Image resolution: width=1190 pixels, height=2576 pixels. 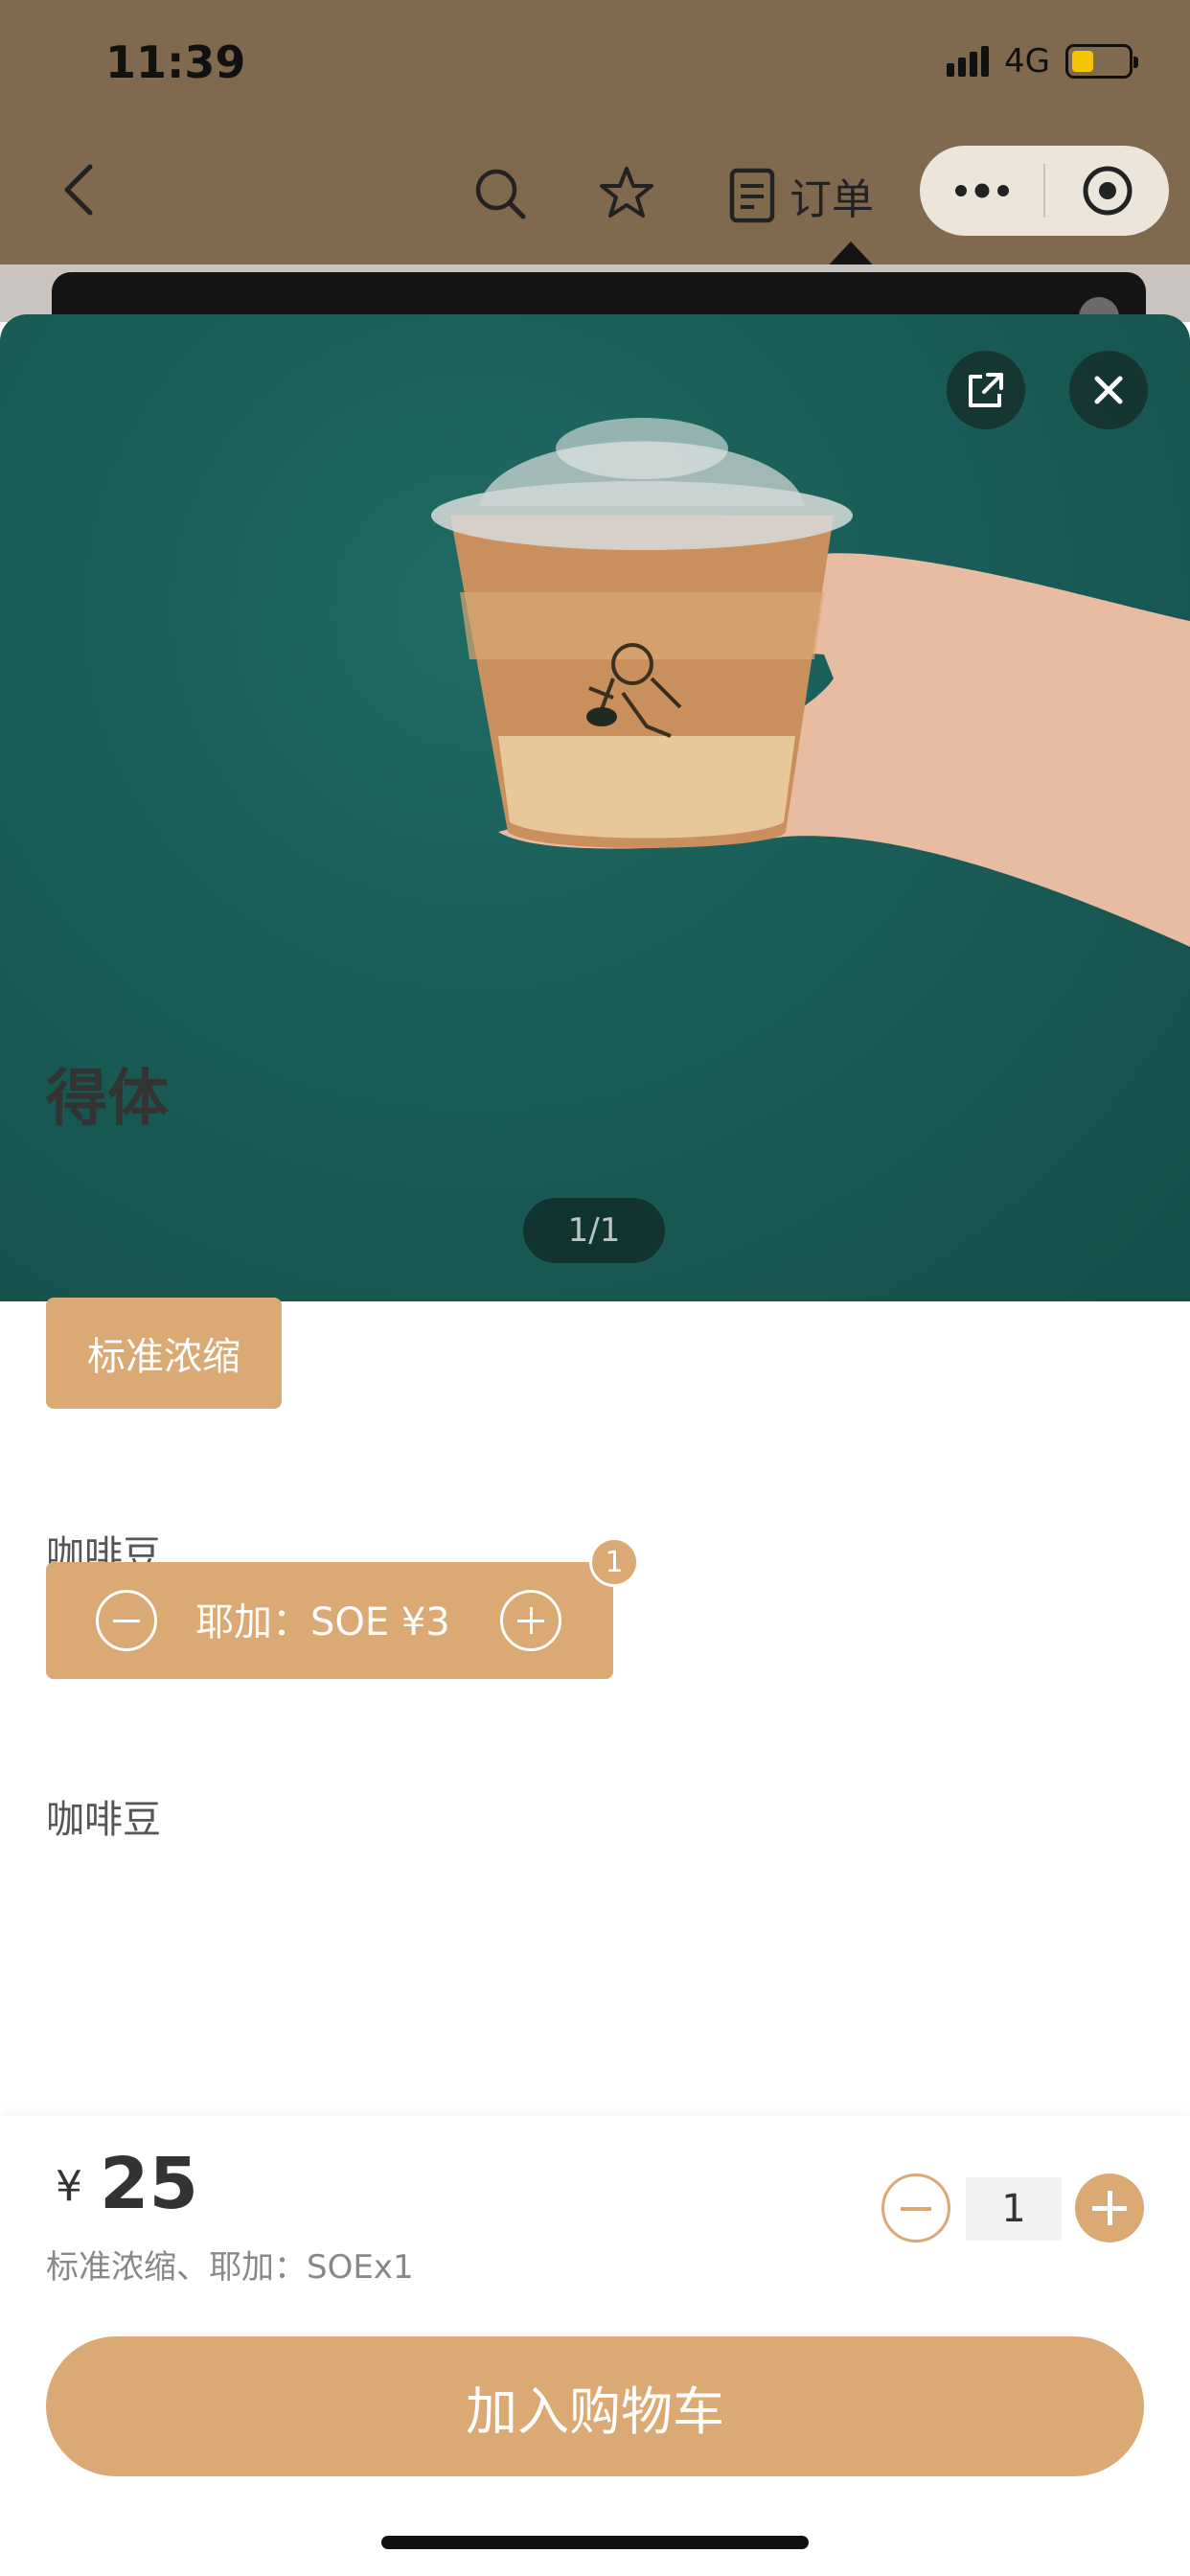 What do you see at coordinates (164, 1353) in the screenshot?
I see `option-standard-espresso: 标准浓缩` at bounding box center [164, 1353].